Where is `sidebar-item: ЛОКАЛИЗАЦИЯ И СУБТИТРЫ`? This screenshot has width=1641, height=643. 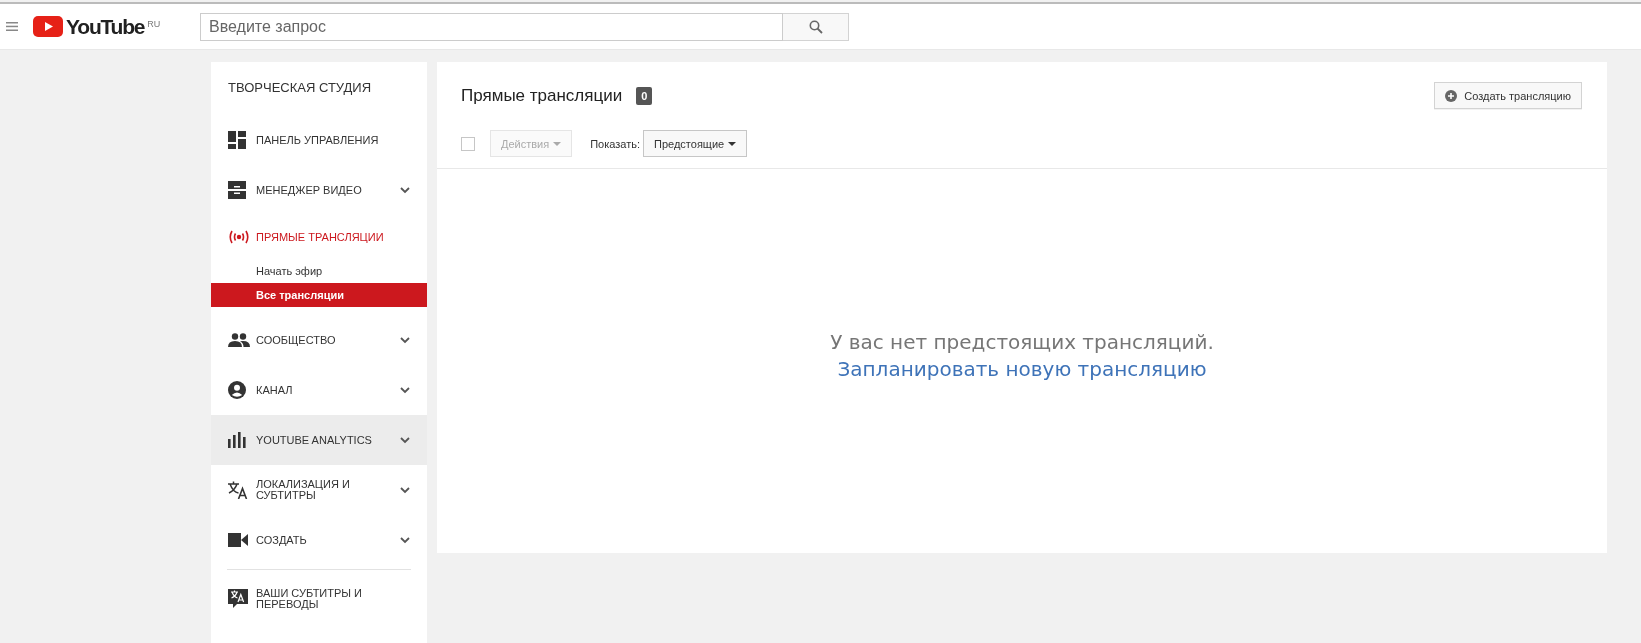 sidebar-item: ЛОКАЛИЗАЦИЯ И СУБТИТРЫ is located at coordinates (319, 490).